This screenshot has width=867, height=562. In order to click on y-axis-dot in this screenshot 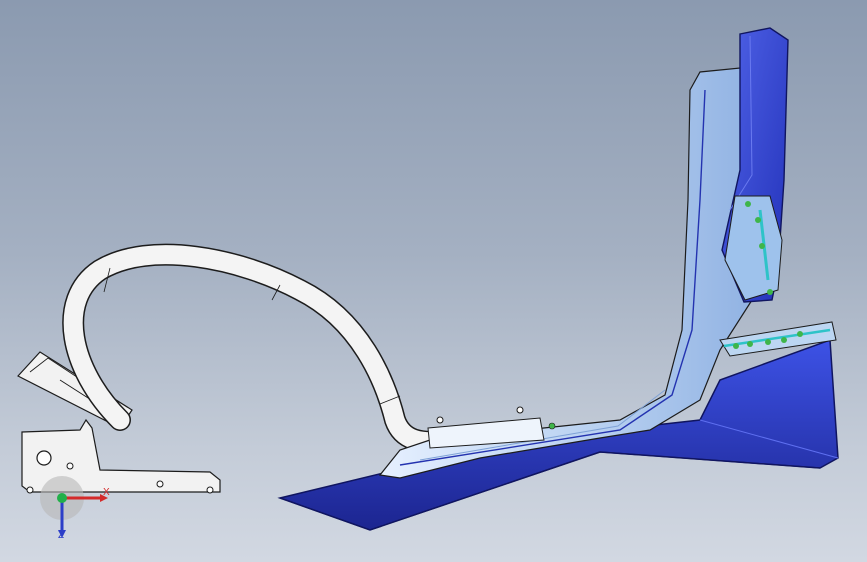, I will do `click(62, 498)`.